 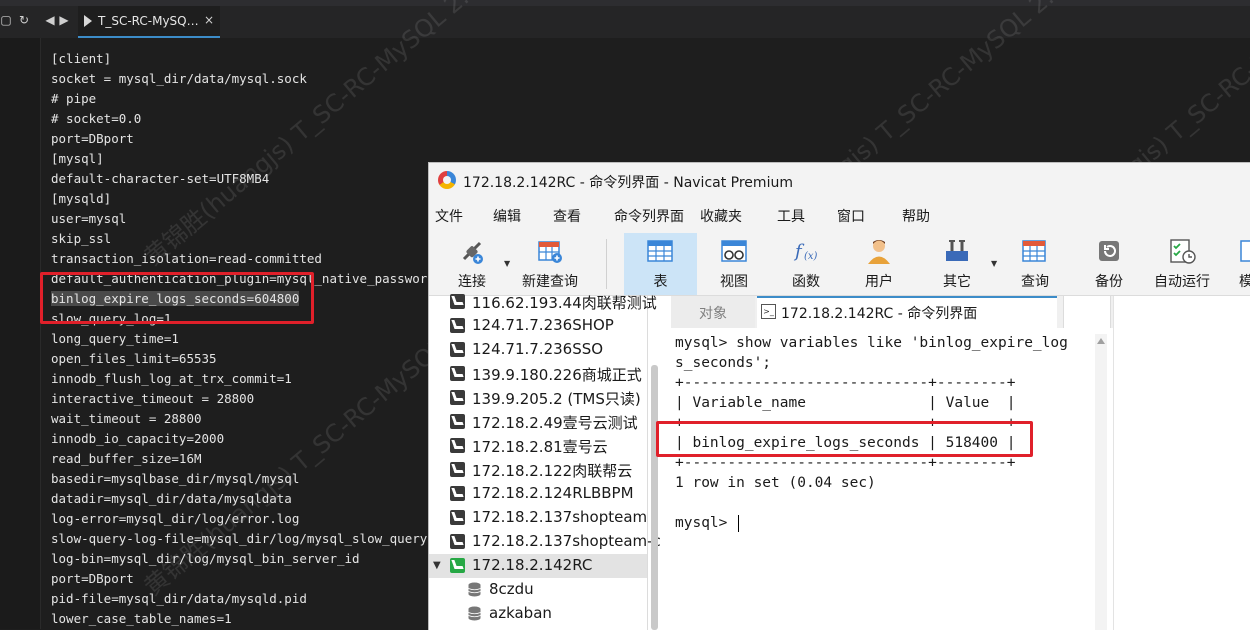 I want to click on config-line-text: # socket=0.0, so click(x=96, y=118).